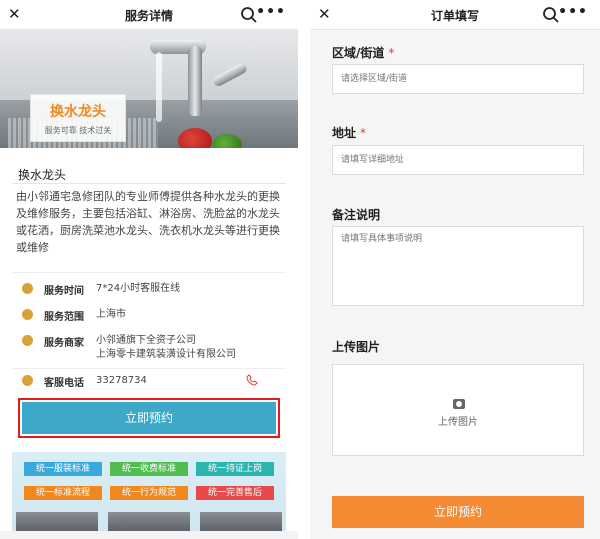 This screenshot has height=539, width=600. Describe the element at coordinates (195, 138) in the screenshot. I see `tomato-image` at that location.